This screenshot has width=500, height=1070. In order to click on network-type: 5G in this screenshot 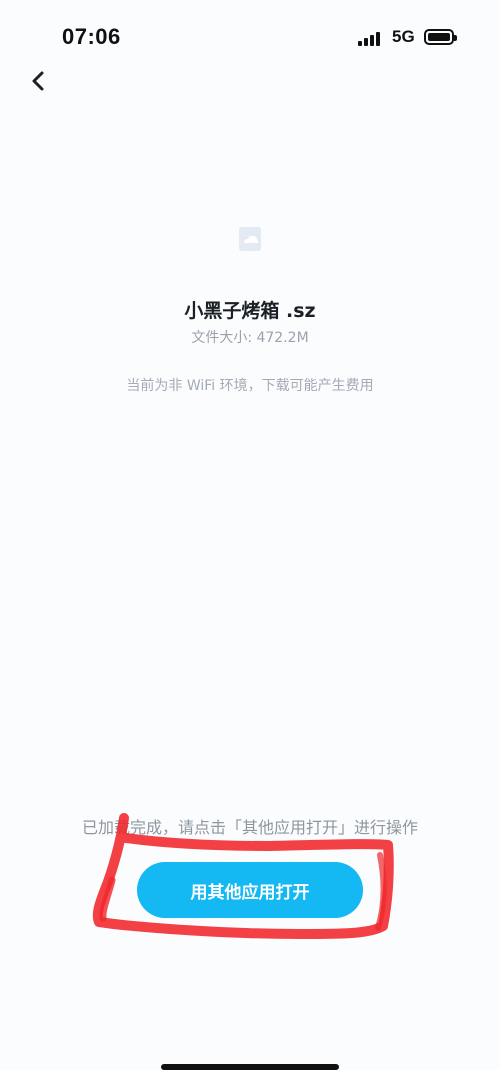, I will do `click(403, 36)`.